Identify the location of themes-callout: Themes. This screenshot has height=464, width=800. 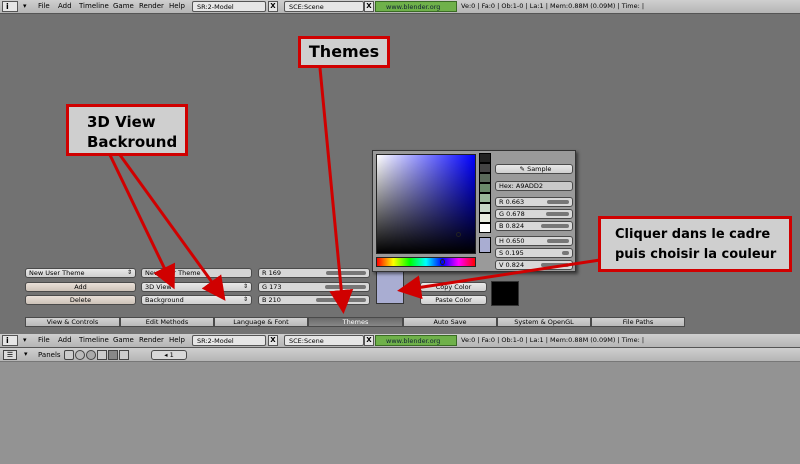
(344, 52).